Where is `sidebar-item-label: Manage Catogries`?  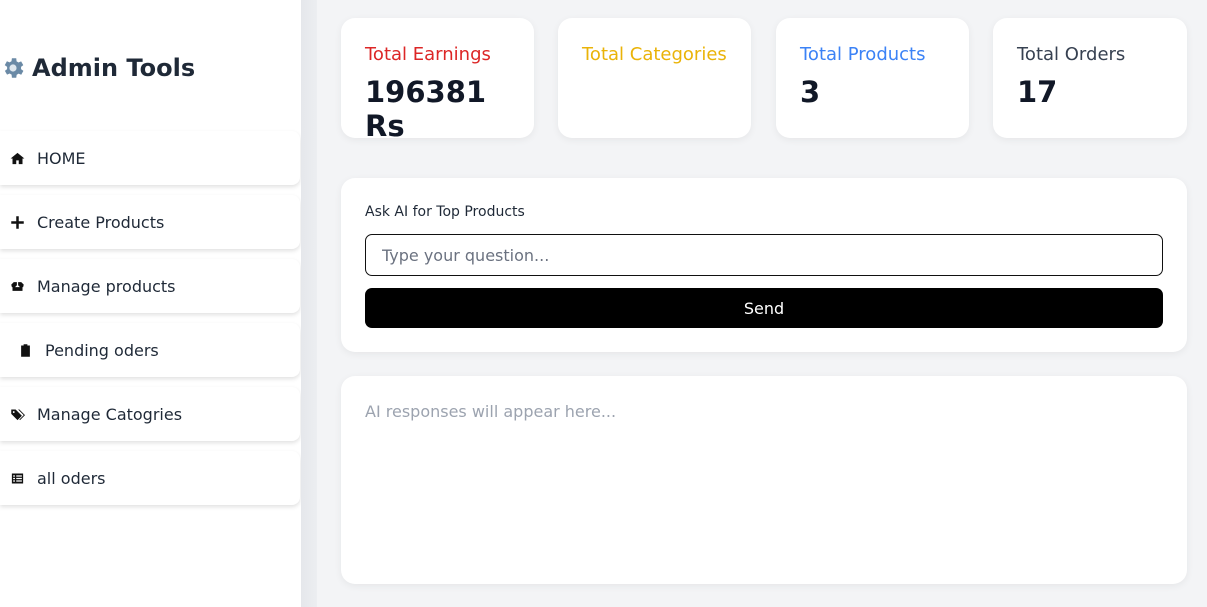
sidebar-item-label: Manage Catogries is located at coordinates (110, 414).